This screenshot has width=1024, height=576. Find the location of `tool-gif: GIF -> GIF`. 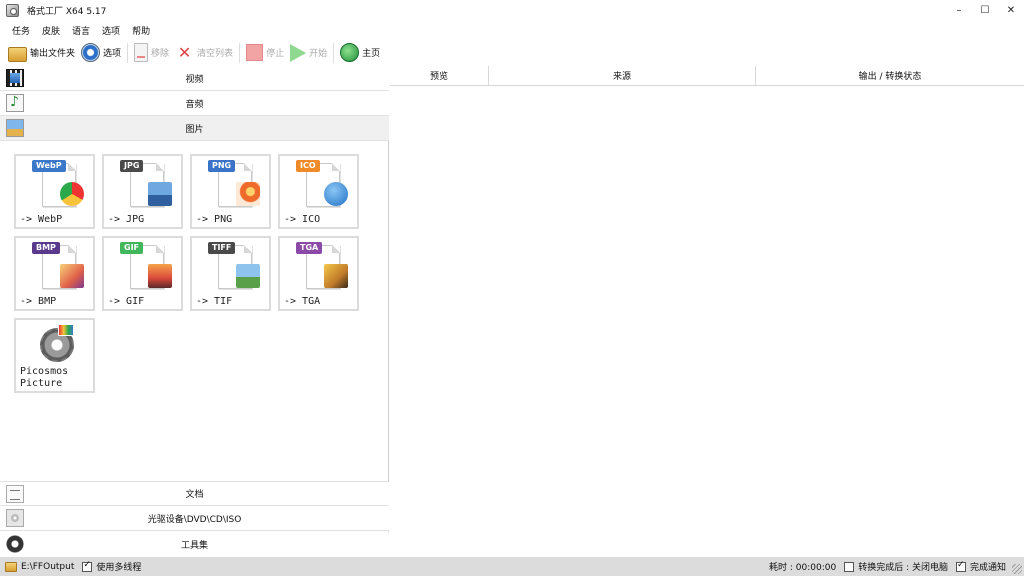

tool-gif: GIF -> GIF is located at coordinates (142, 273).